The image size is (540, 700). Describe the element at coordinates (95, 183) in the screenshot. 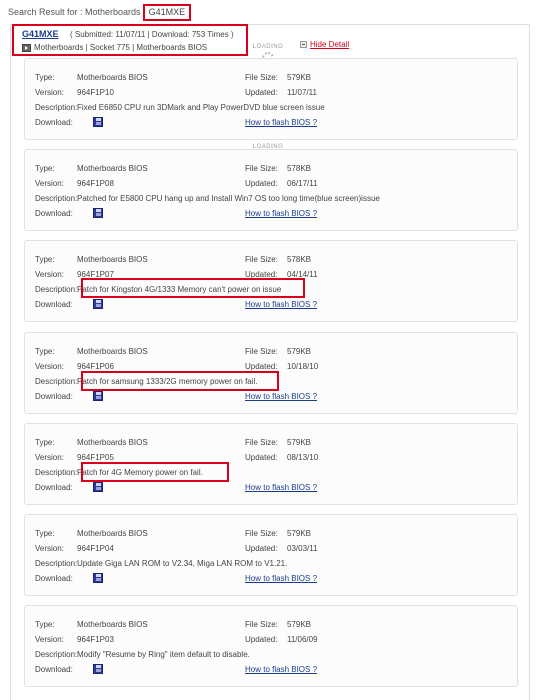

I see `version-value: 964F1P08` at that location.